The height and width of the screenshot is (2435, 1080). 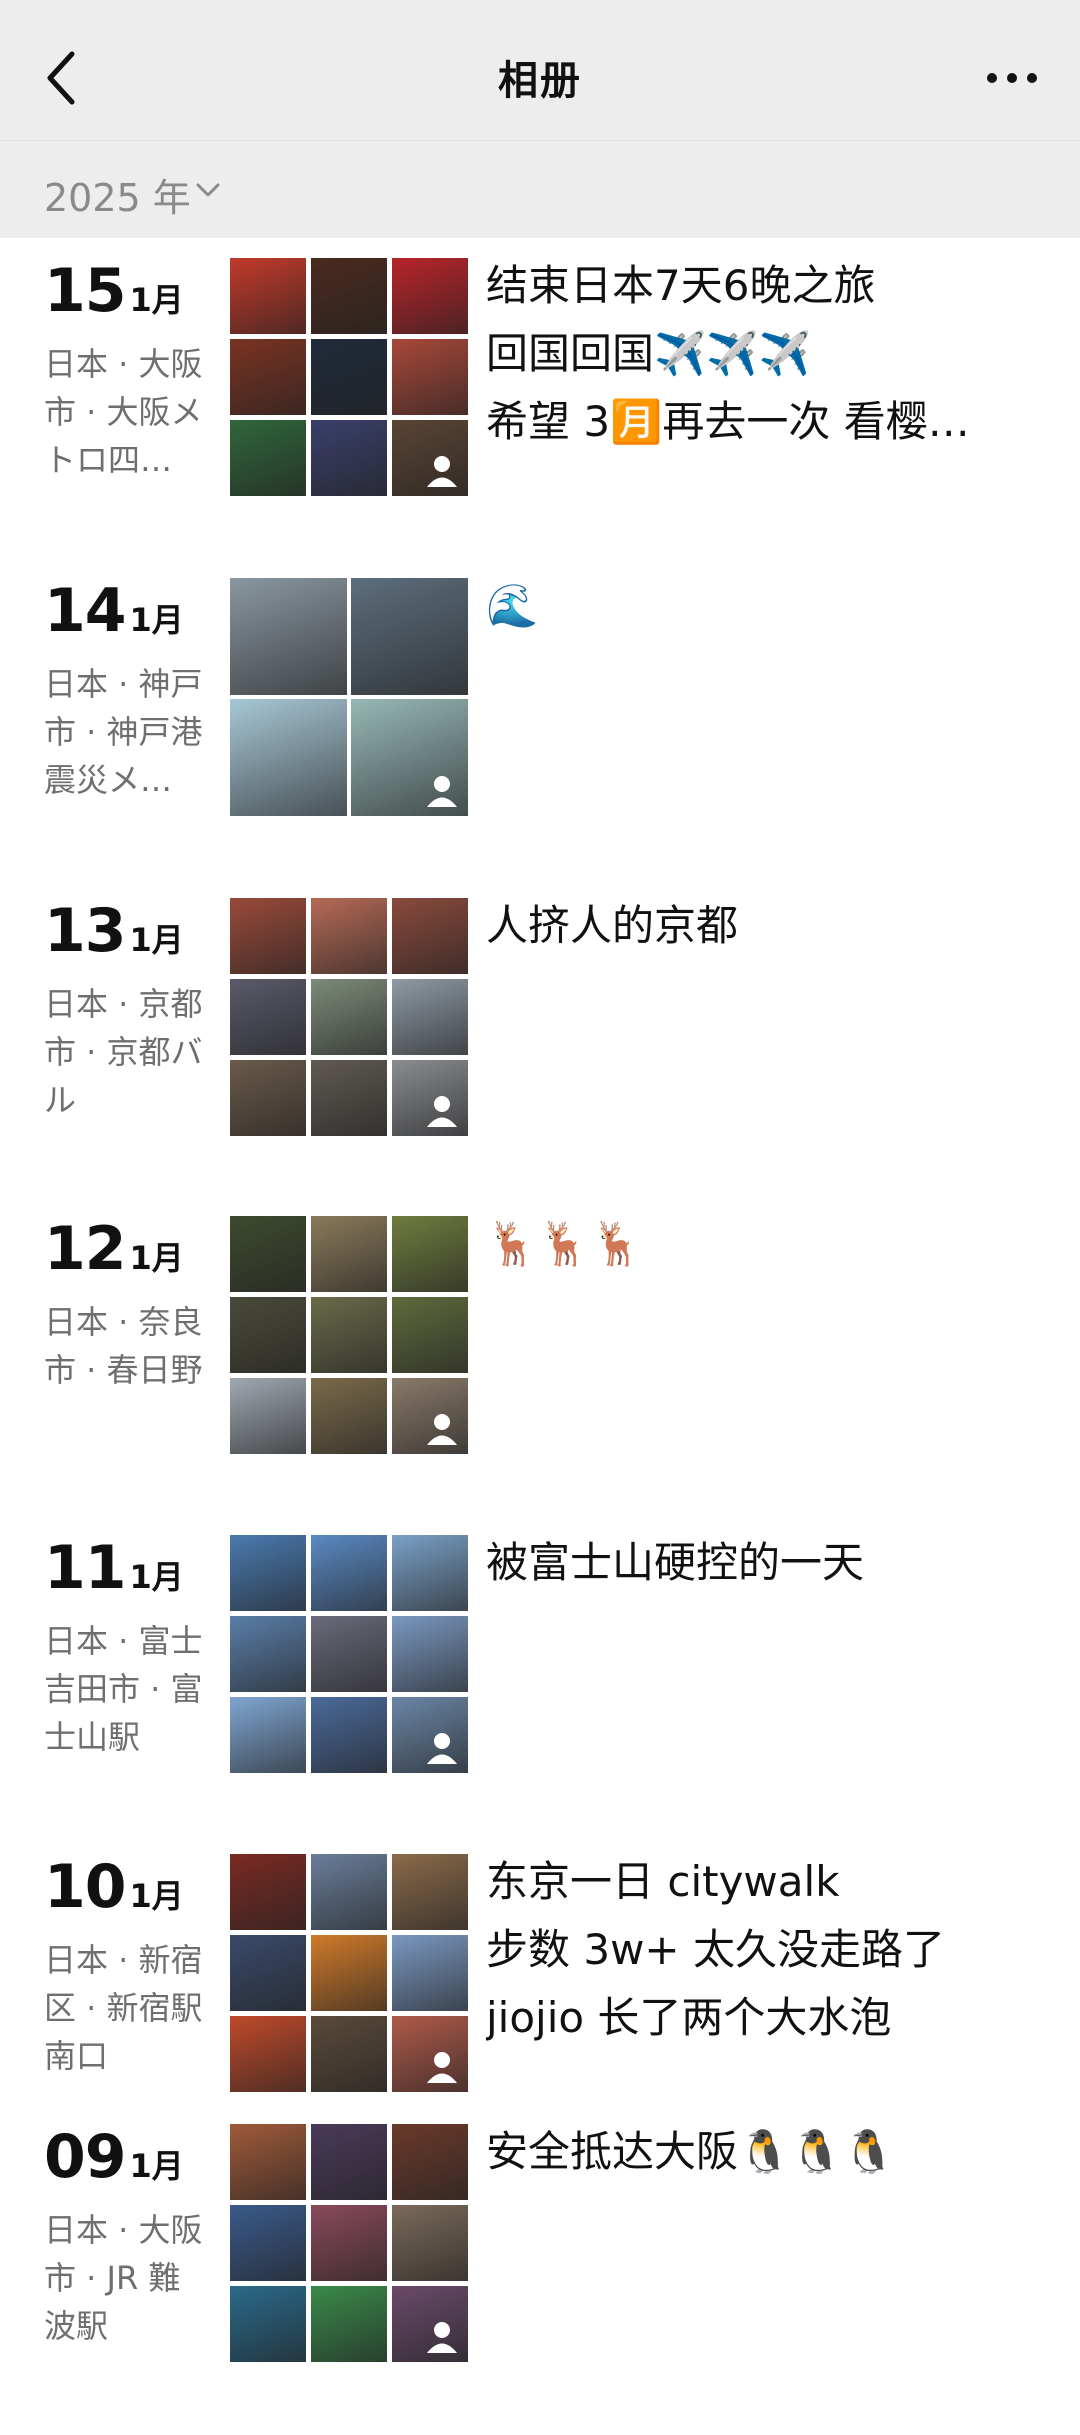 I want to click on caption-line: jiojio 长了两个大水泡, so click(x=689, y=2017).